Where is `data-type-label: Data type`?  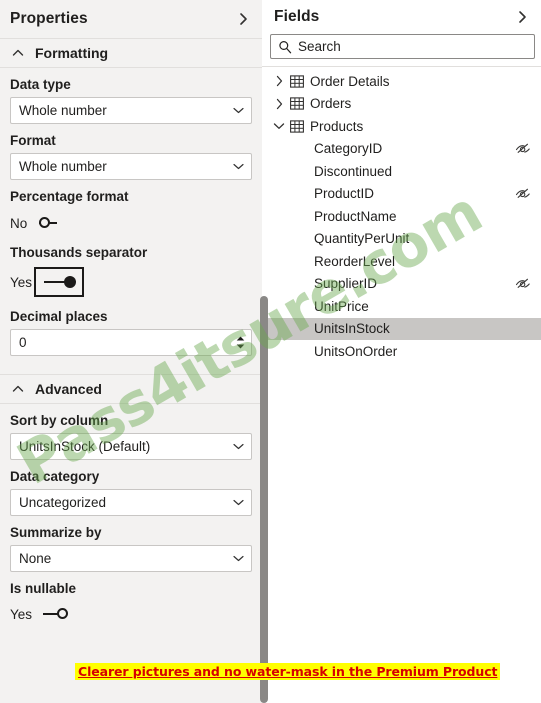
data-type-label: Data type is located at coordinates (40, 84).